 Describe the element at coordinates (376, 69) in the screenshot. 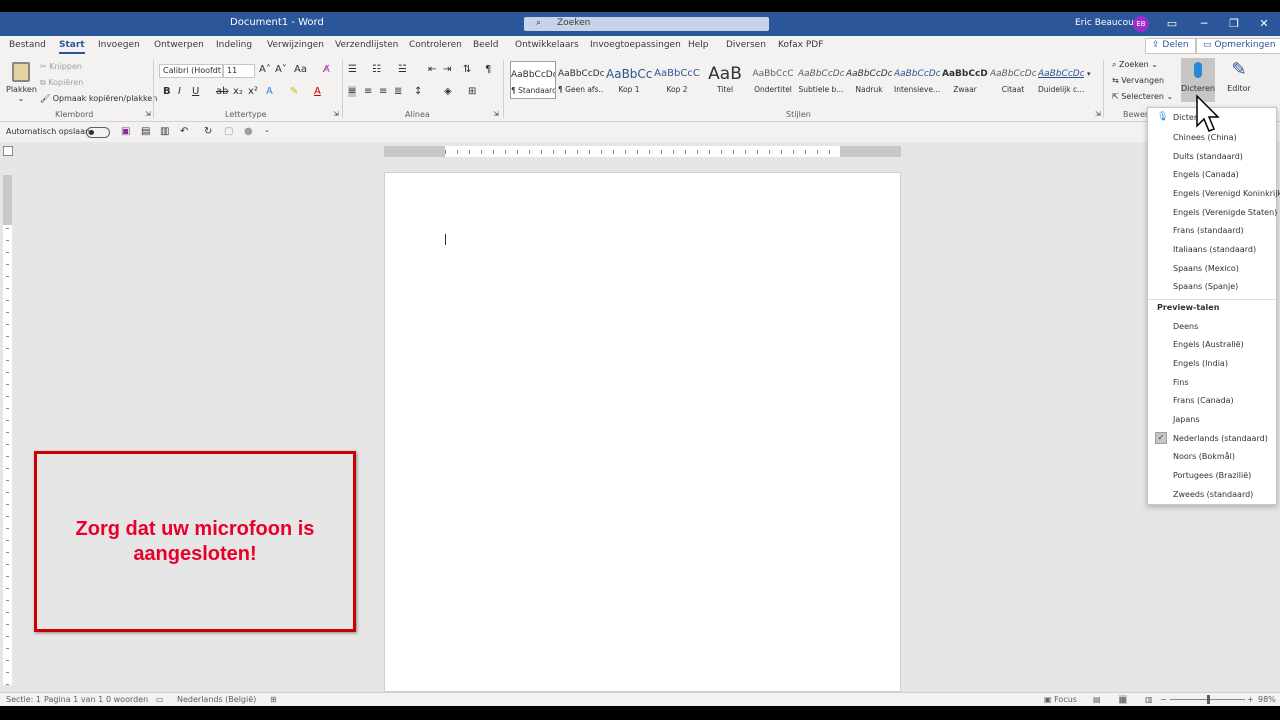

I see `numbering-icon: ☷` at that location.